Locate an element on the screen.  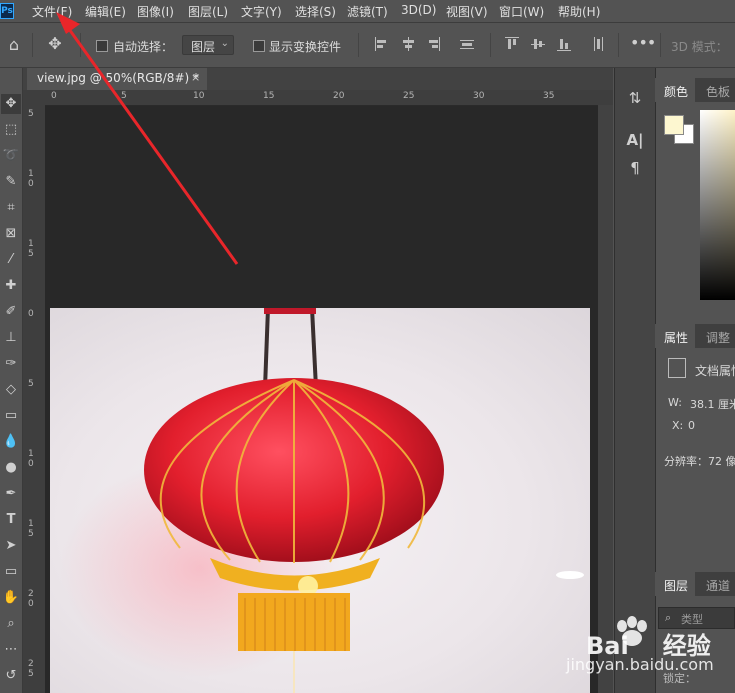
document-scrollbar is located at coordinates (605, 399).